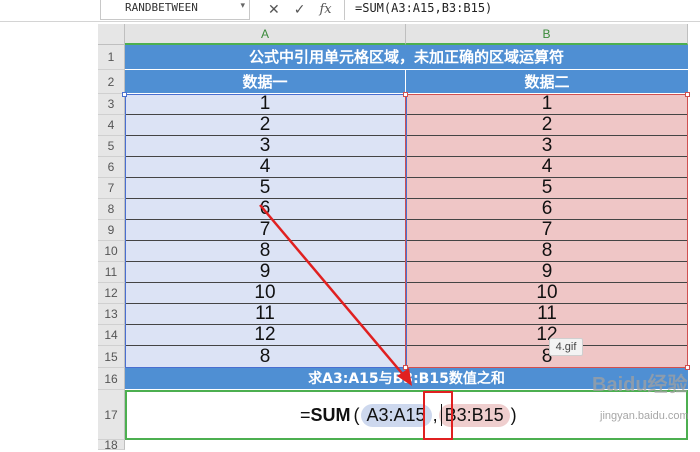 The image size is (700, 452). I want to click on gif-tooltip: 4.gif, so click(566, 347).